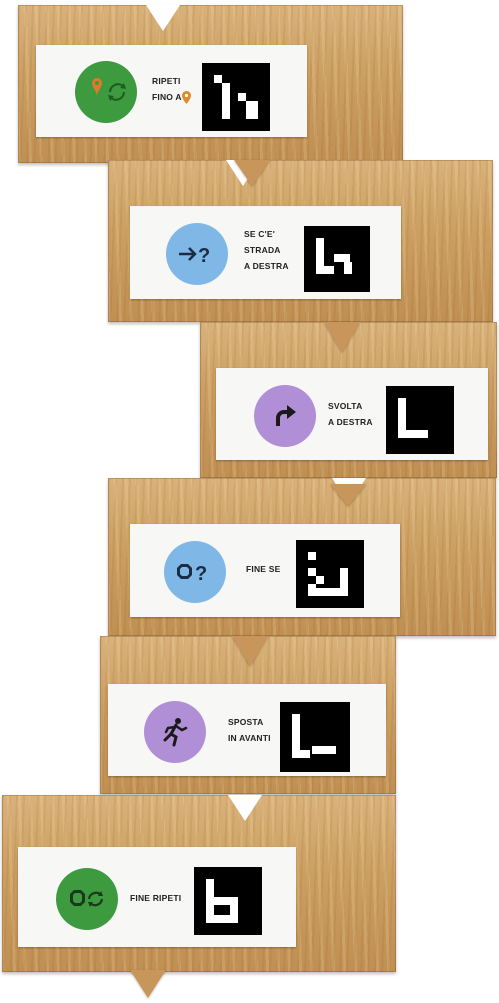 This screenshot has height=1003, width=499. I want to click on block-label: SE C'E' STRADA A DESTRA, so click(266, 250).